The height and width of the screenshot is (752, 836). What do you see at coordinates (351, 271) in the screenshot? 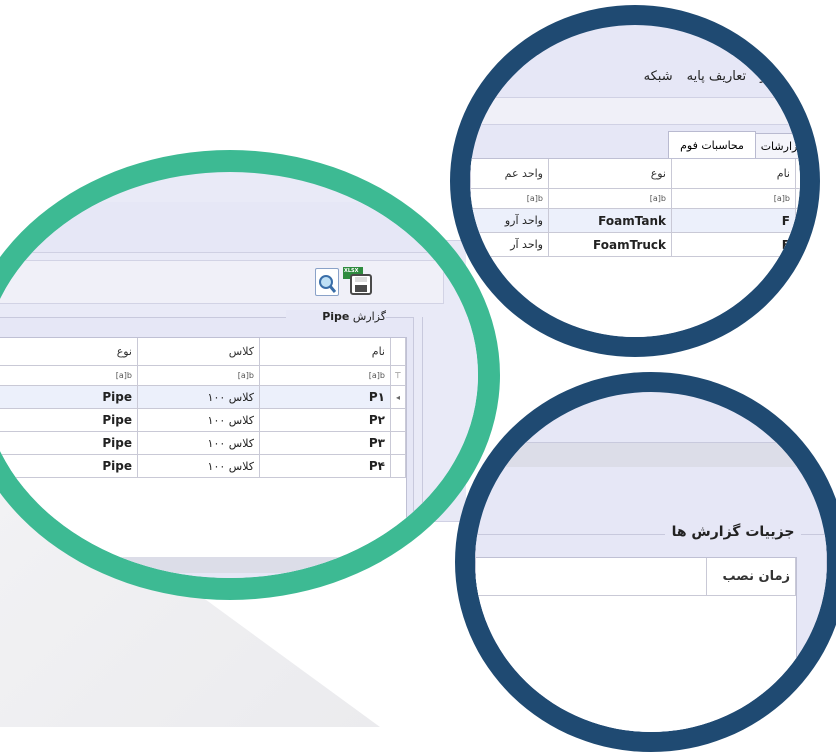
I see `xlsx-label: XLSX` at bounding box center [351, 271].